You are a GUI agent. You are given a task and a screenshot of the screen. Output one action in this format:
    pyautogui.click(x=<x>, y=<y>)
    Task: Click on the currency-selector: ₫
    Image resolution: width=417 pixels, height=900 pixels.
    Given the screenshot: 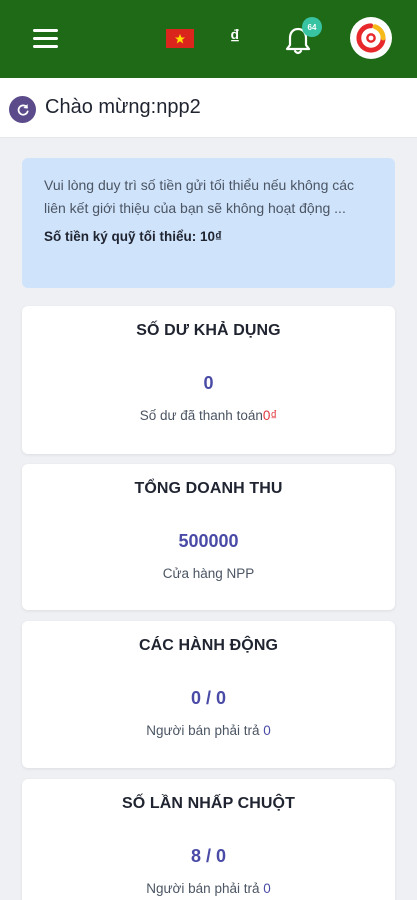 What is the action you would take?
    pyautogui.click(x=235, y=38)
    